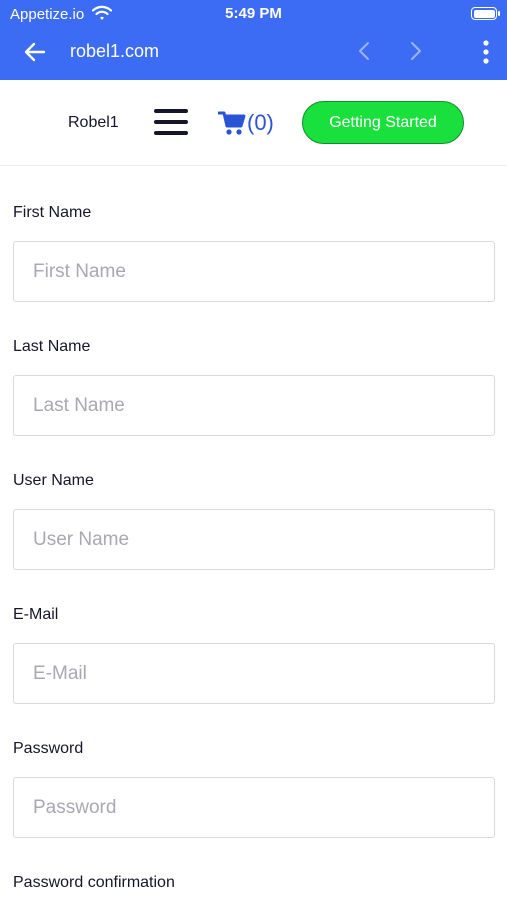 This screenshot has width=507, height=900. I want to click on last-name-group: Last Name, so click(254, 387).